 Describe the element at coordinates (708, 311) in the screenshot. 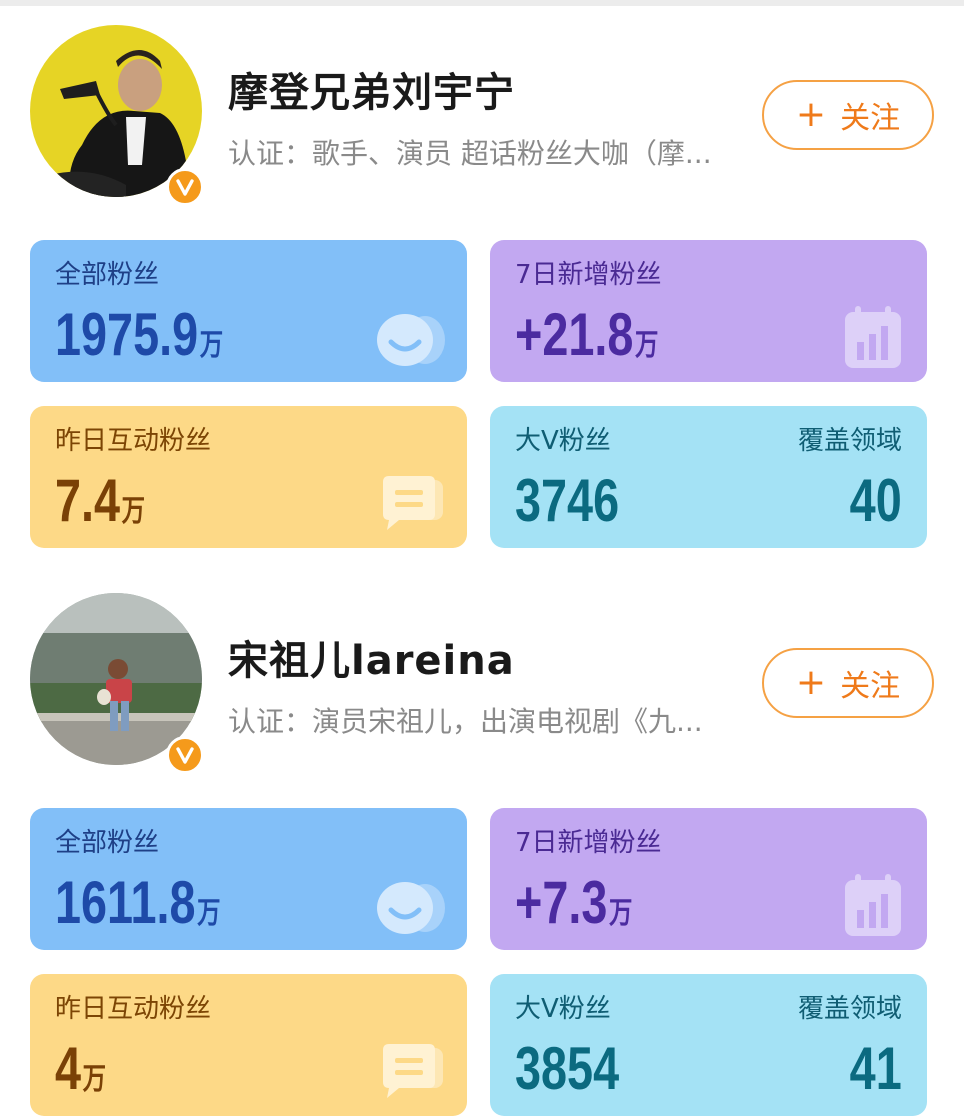

I see `new-fans-card: 7日新增粉丝 +21.8万` at that location.